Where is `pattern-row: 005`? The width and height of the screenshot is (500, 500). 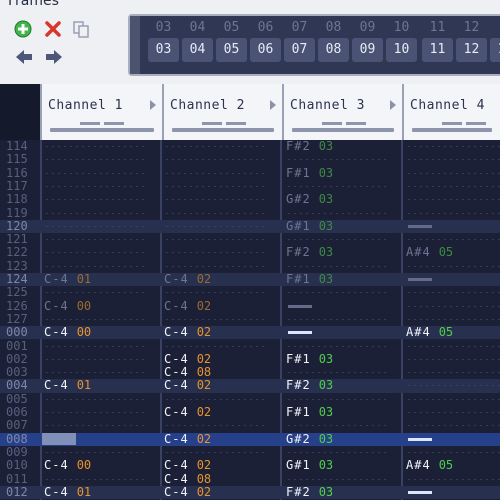
pattern-row: 005 is located at coordinates (250, 399).